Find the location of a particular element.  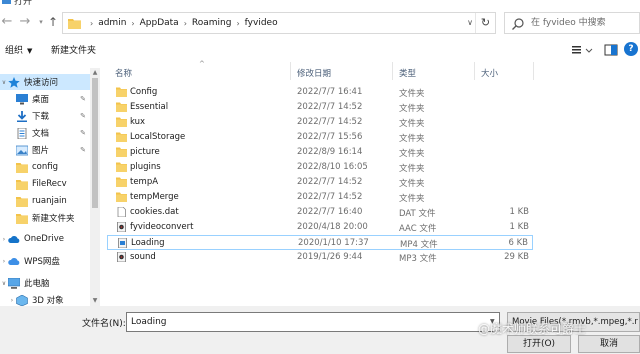

sidebar-item-downloads: 下载 ✎ is located at coordinates (45, 116).